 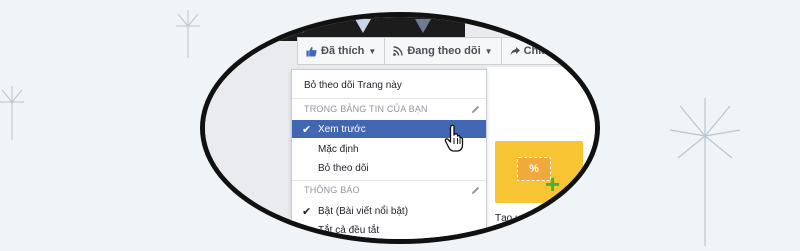 I want to click on menu-section-notifications: THÔNG BÁO, so click(x=392, y=190).